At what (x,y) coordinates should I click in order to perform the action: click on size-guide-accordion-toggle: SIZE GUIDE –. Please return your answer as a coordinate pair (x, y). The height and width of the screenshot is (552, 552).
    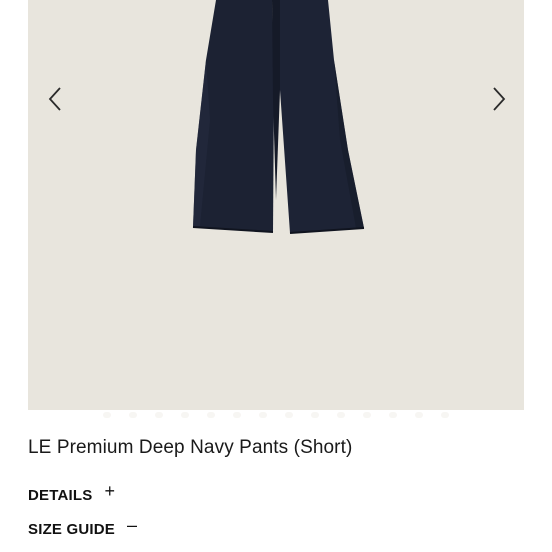
    Looking at the image, I should click on (82, 527).